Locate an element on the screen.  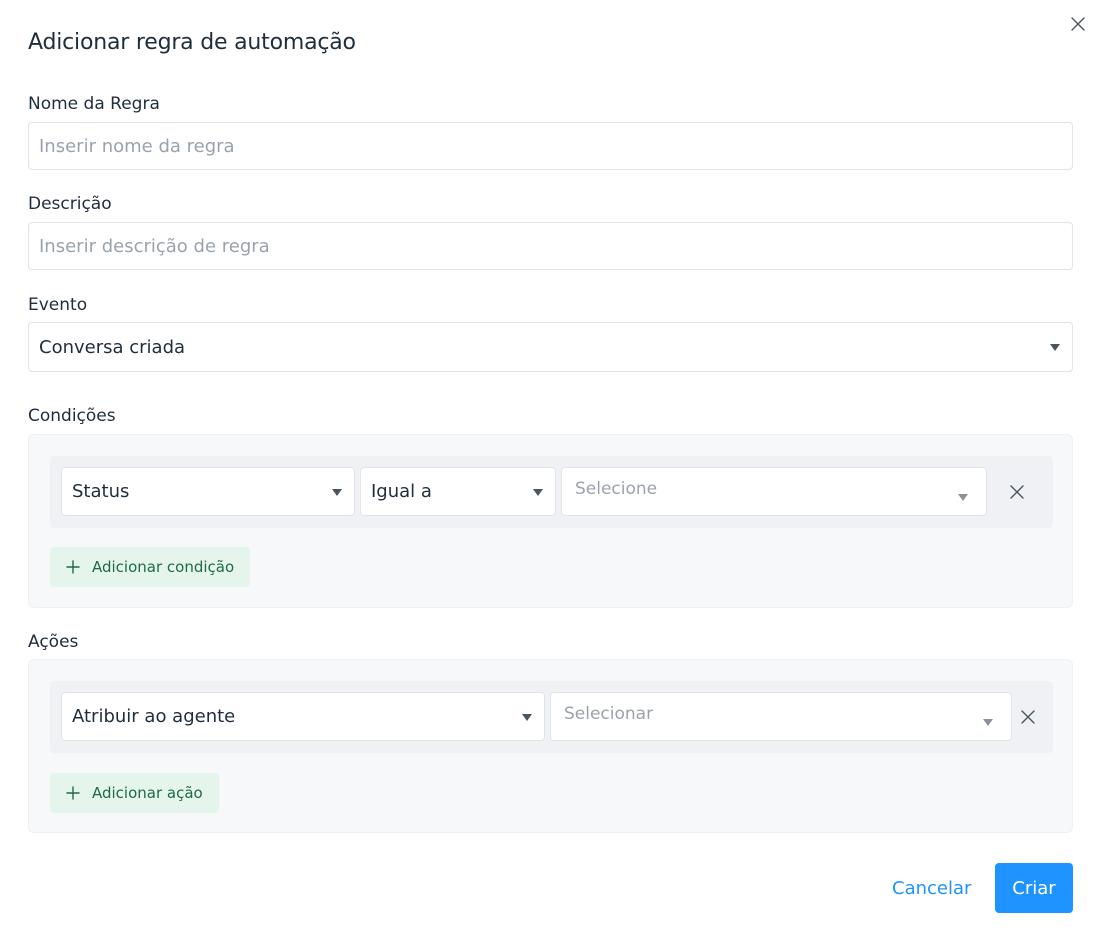
event-selected-value: Conversa criada is located at coordinates (112, 347).